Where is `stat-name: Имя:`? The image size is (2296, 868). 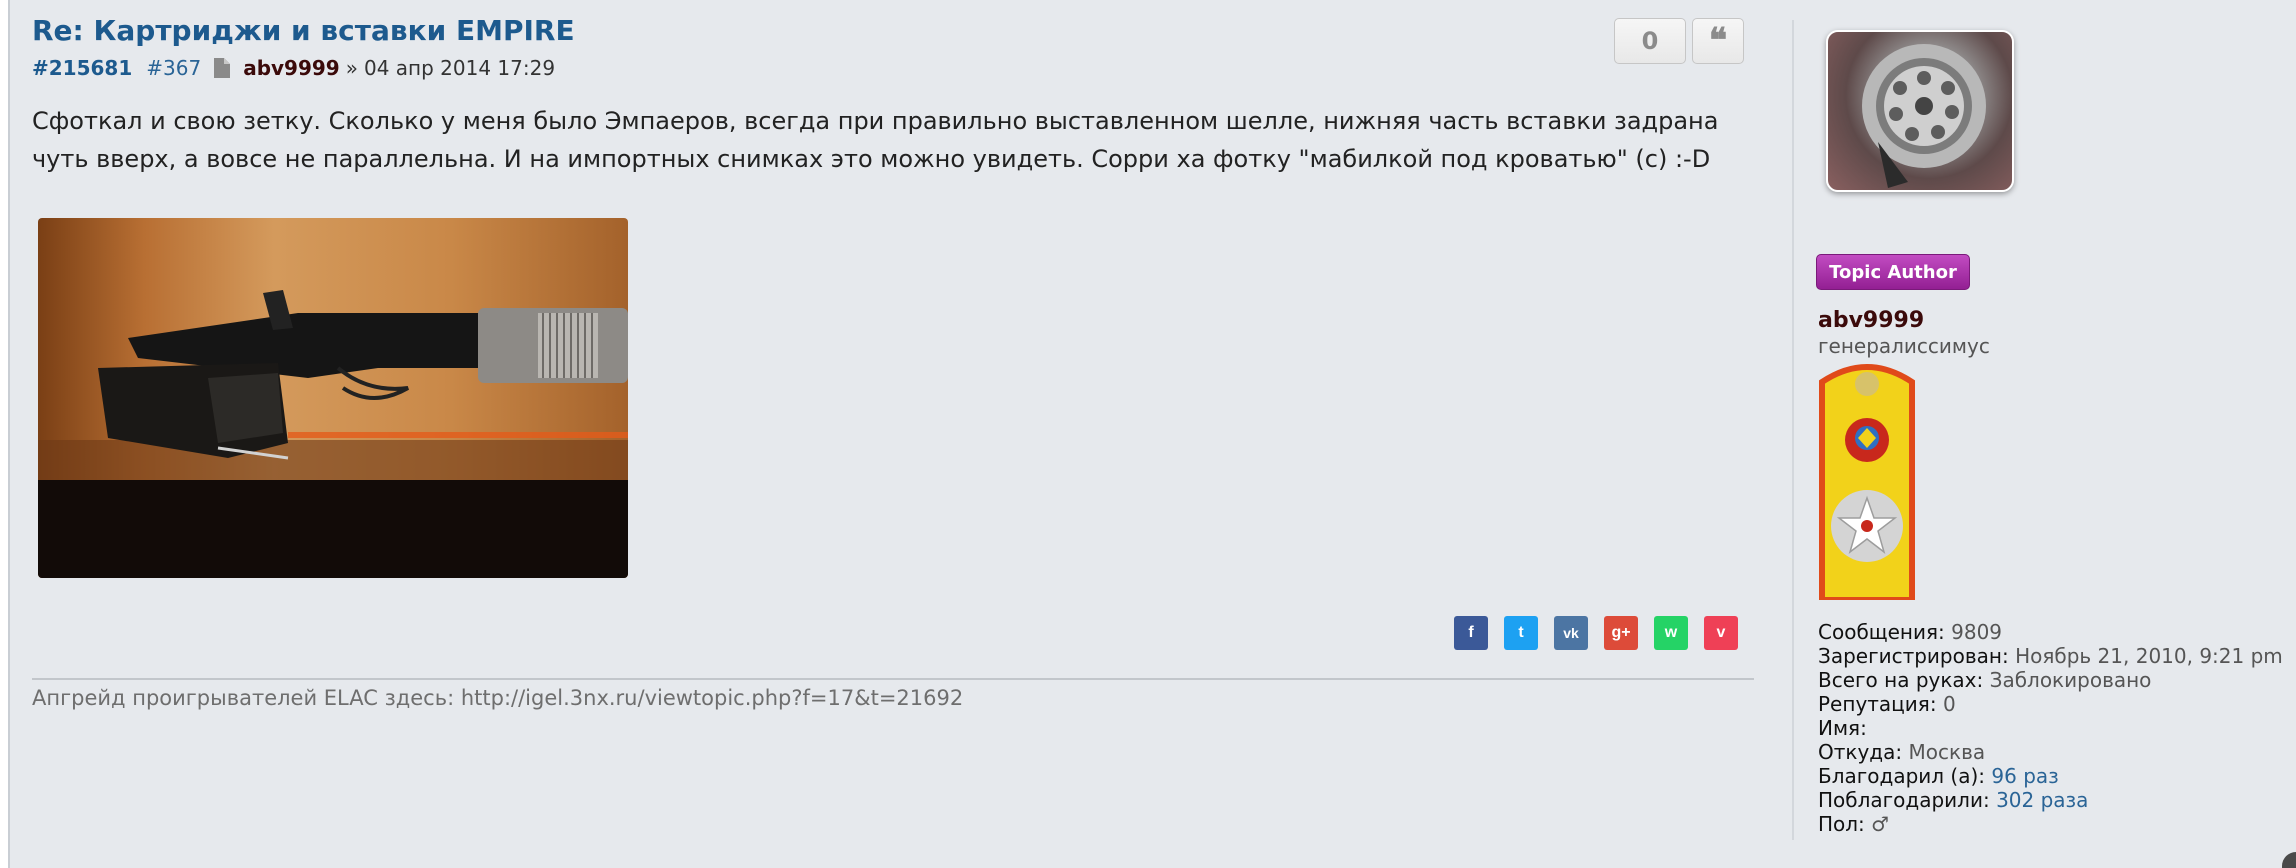 stat-name: Имя: is located at coordinates (1842, 728).